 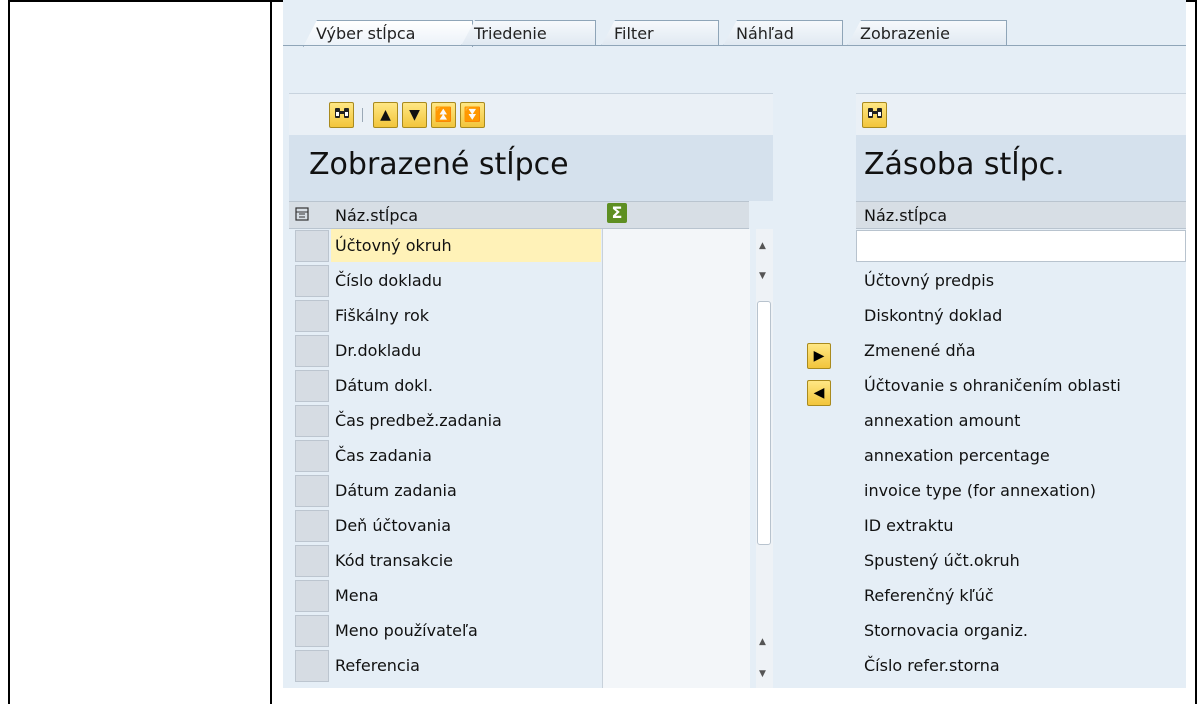 I want to click on move-down-button: ▼, so click(x=414, y=115).